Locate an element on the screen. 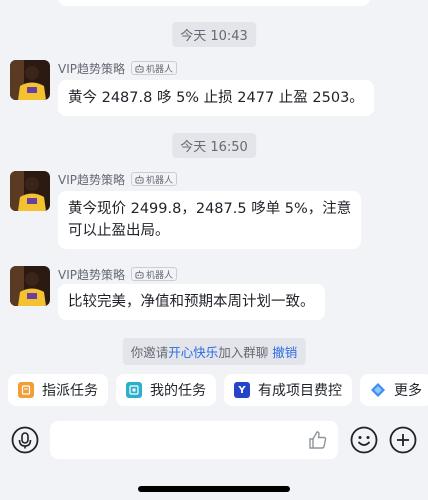 This screenshot has height=500, width=428. my-task-icon is located at coordinates (134, 390).